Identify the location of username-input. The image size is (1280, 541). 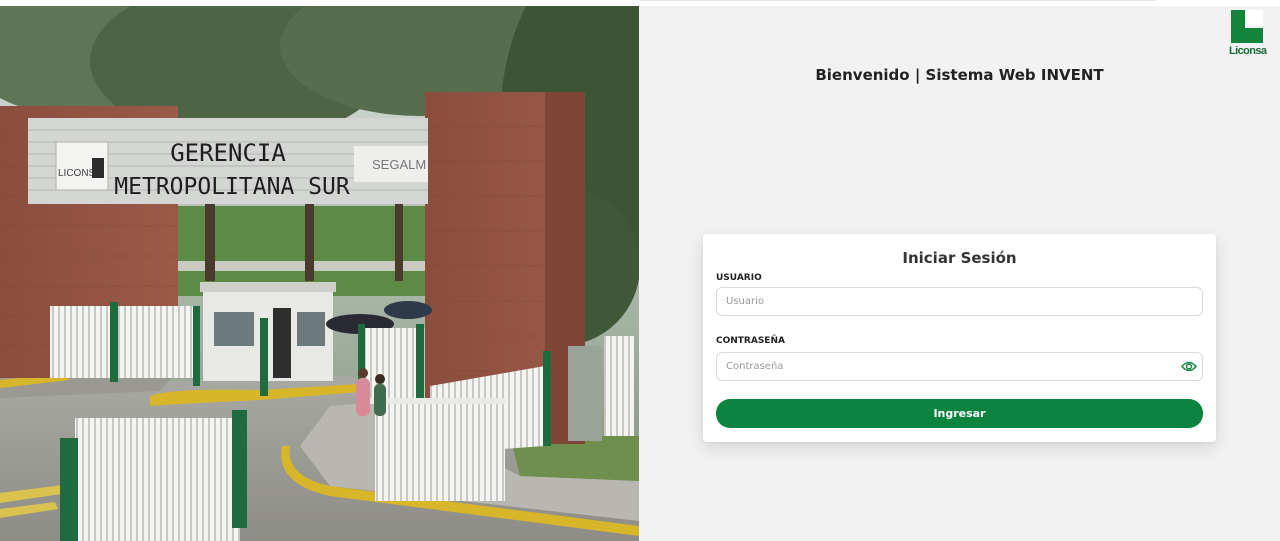
(959, 301).